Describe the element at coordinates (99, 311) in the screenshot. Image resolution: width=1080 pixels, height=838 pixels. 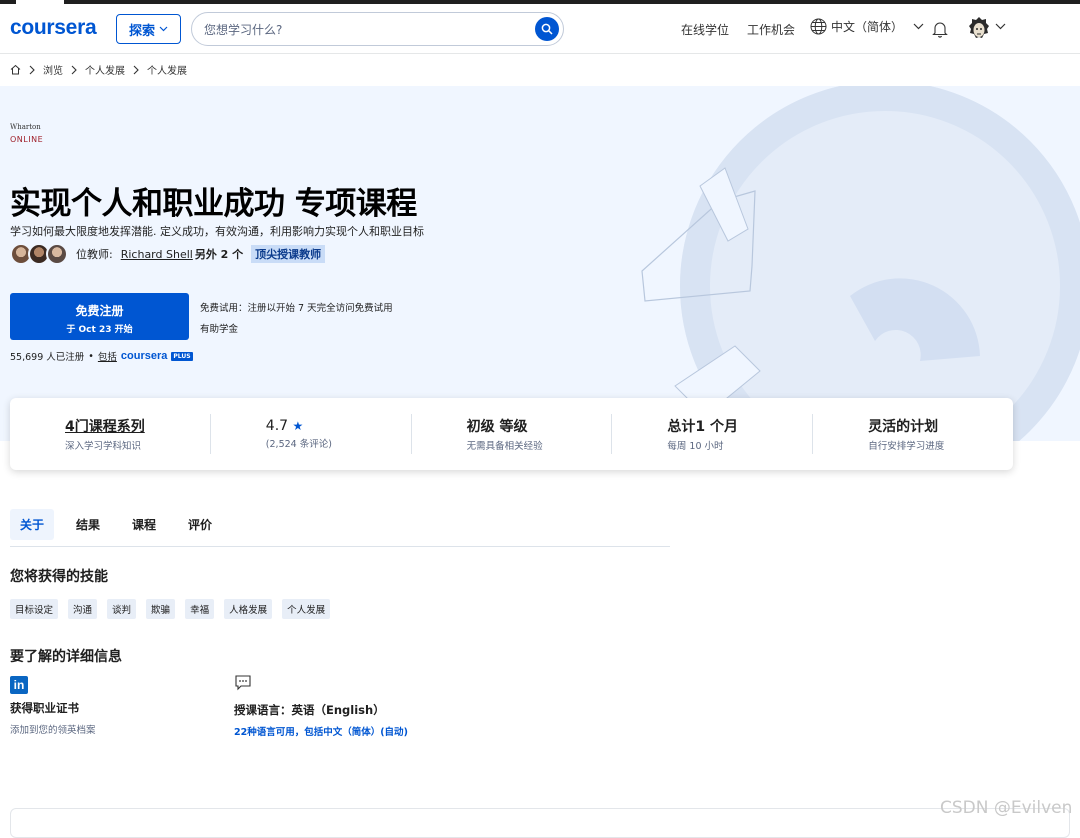
I see `enroll-label: 免费注册` at that location.